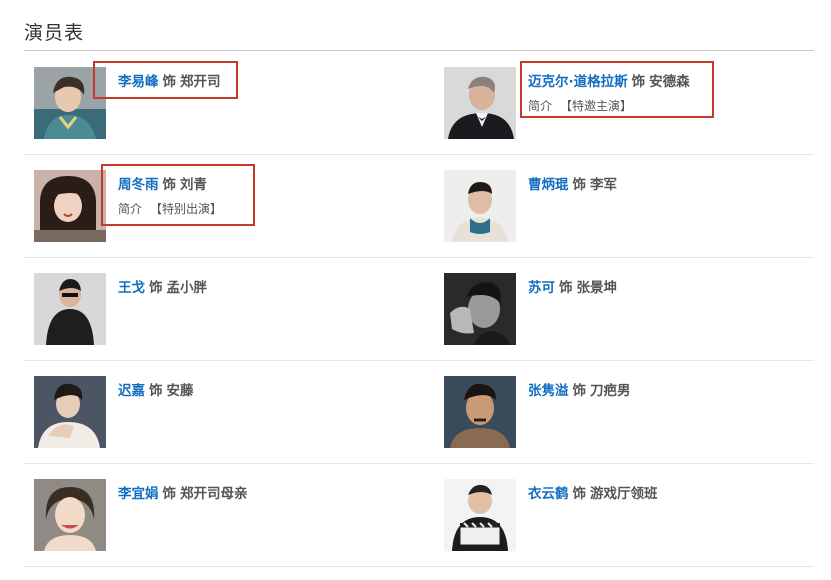 The height and width of the screenshot is (580, 831). Describe the element at coordinates (634, 313) in the screenshot. I see `cast-item: 苏可饰张景坤` at that location.